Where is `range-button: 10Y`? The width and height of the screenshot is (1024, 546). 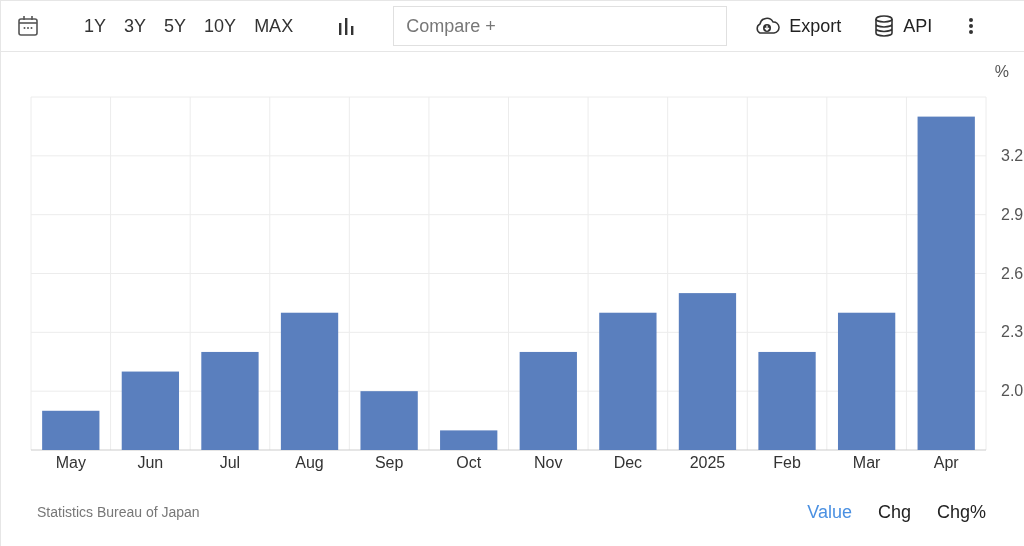
range-button: 10Y is located at coordinates (220, 26).